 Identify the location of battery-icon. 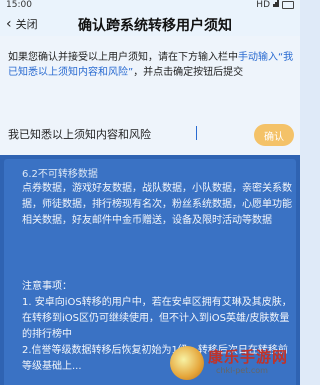
(288, 5).